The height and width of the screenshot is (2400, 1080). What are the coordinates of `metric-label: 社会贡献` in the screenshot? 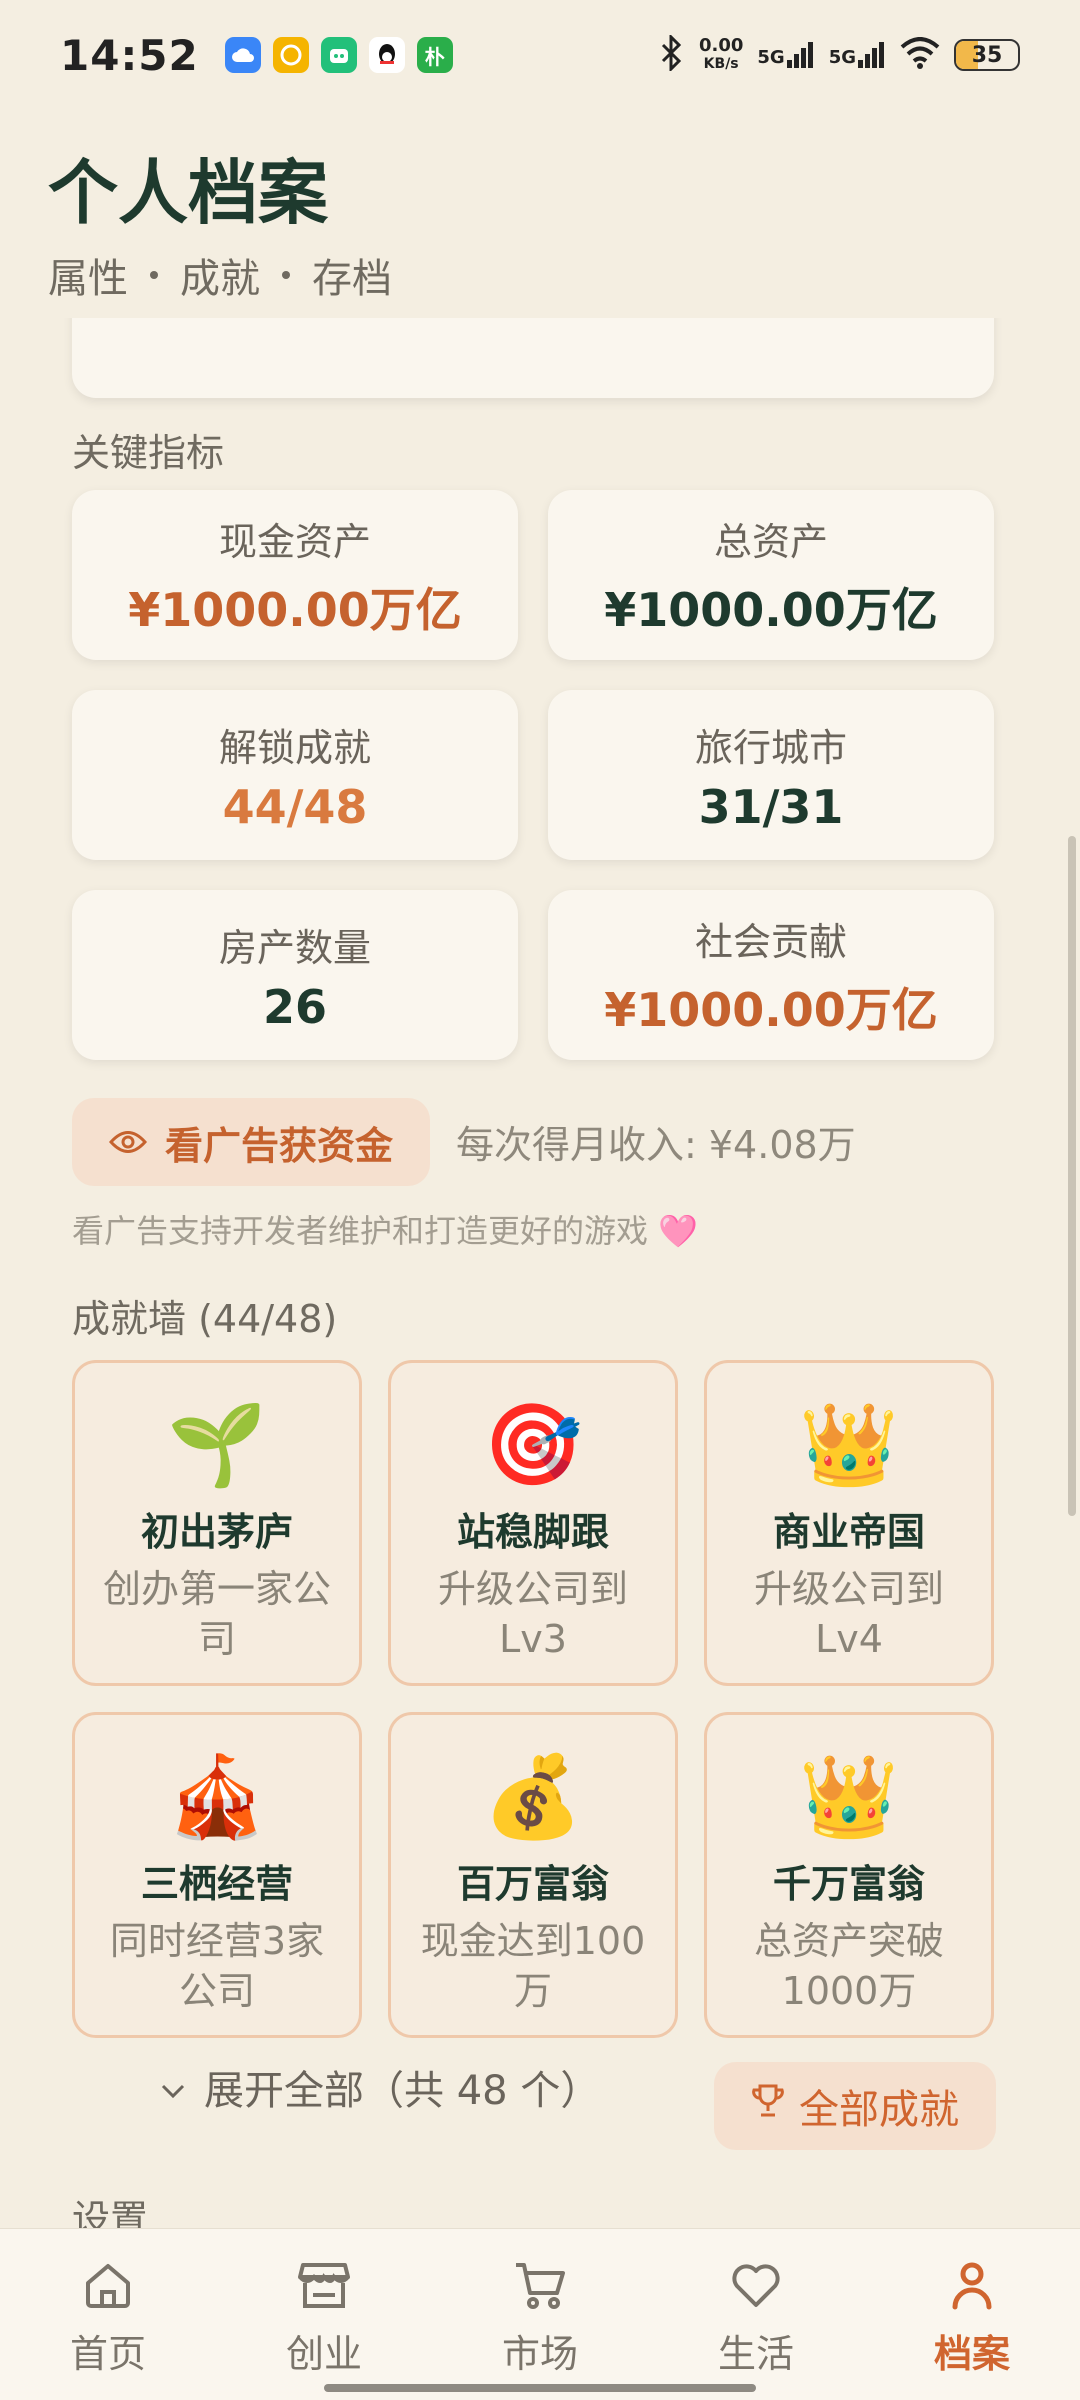 It's located at (770, 941).